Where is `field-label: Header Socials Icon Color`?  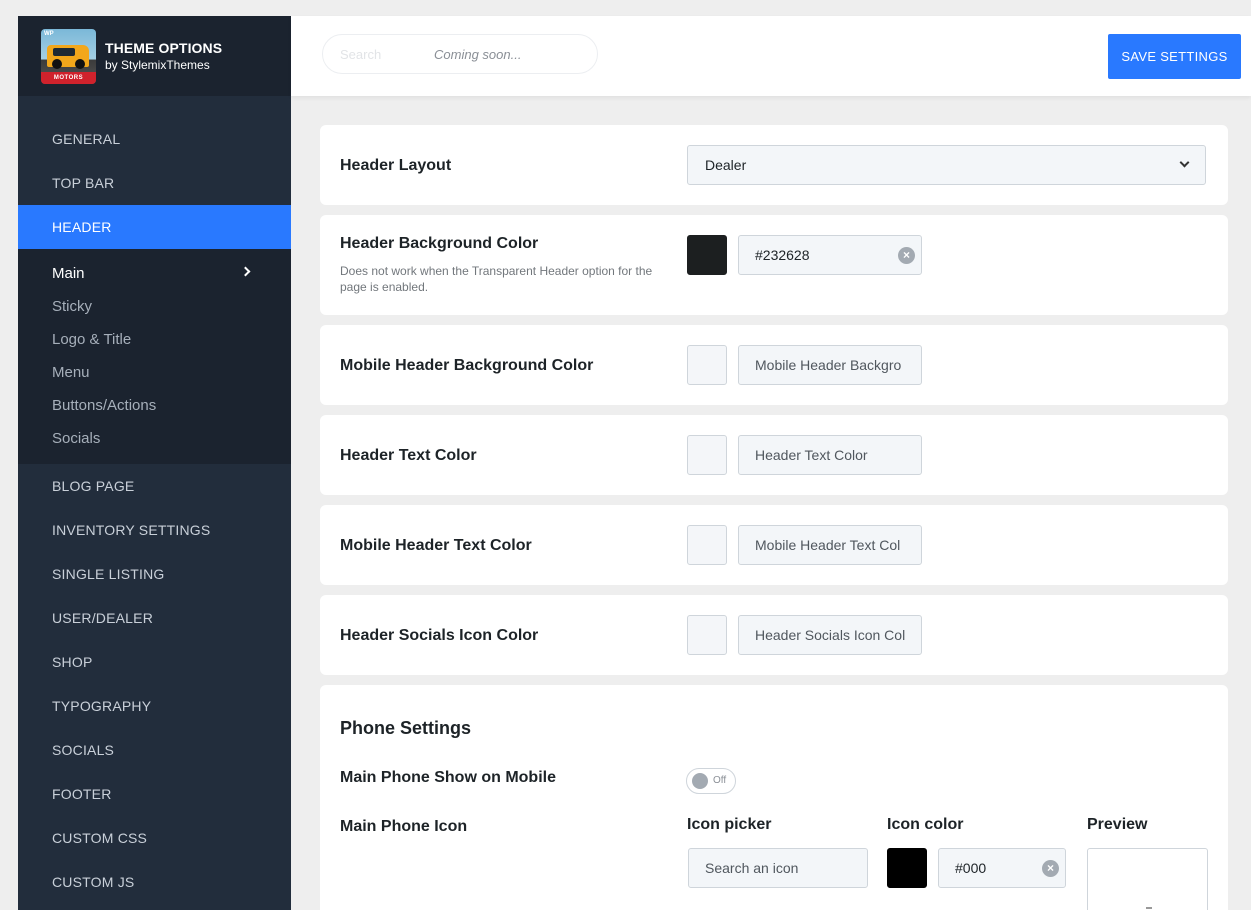
field-label: Header Socials Icon Color is located at coordinates (439, 635).